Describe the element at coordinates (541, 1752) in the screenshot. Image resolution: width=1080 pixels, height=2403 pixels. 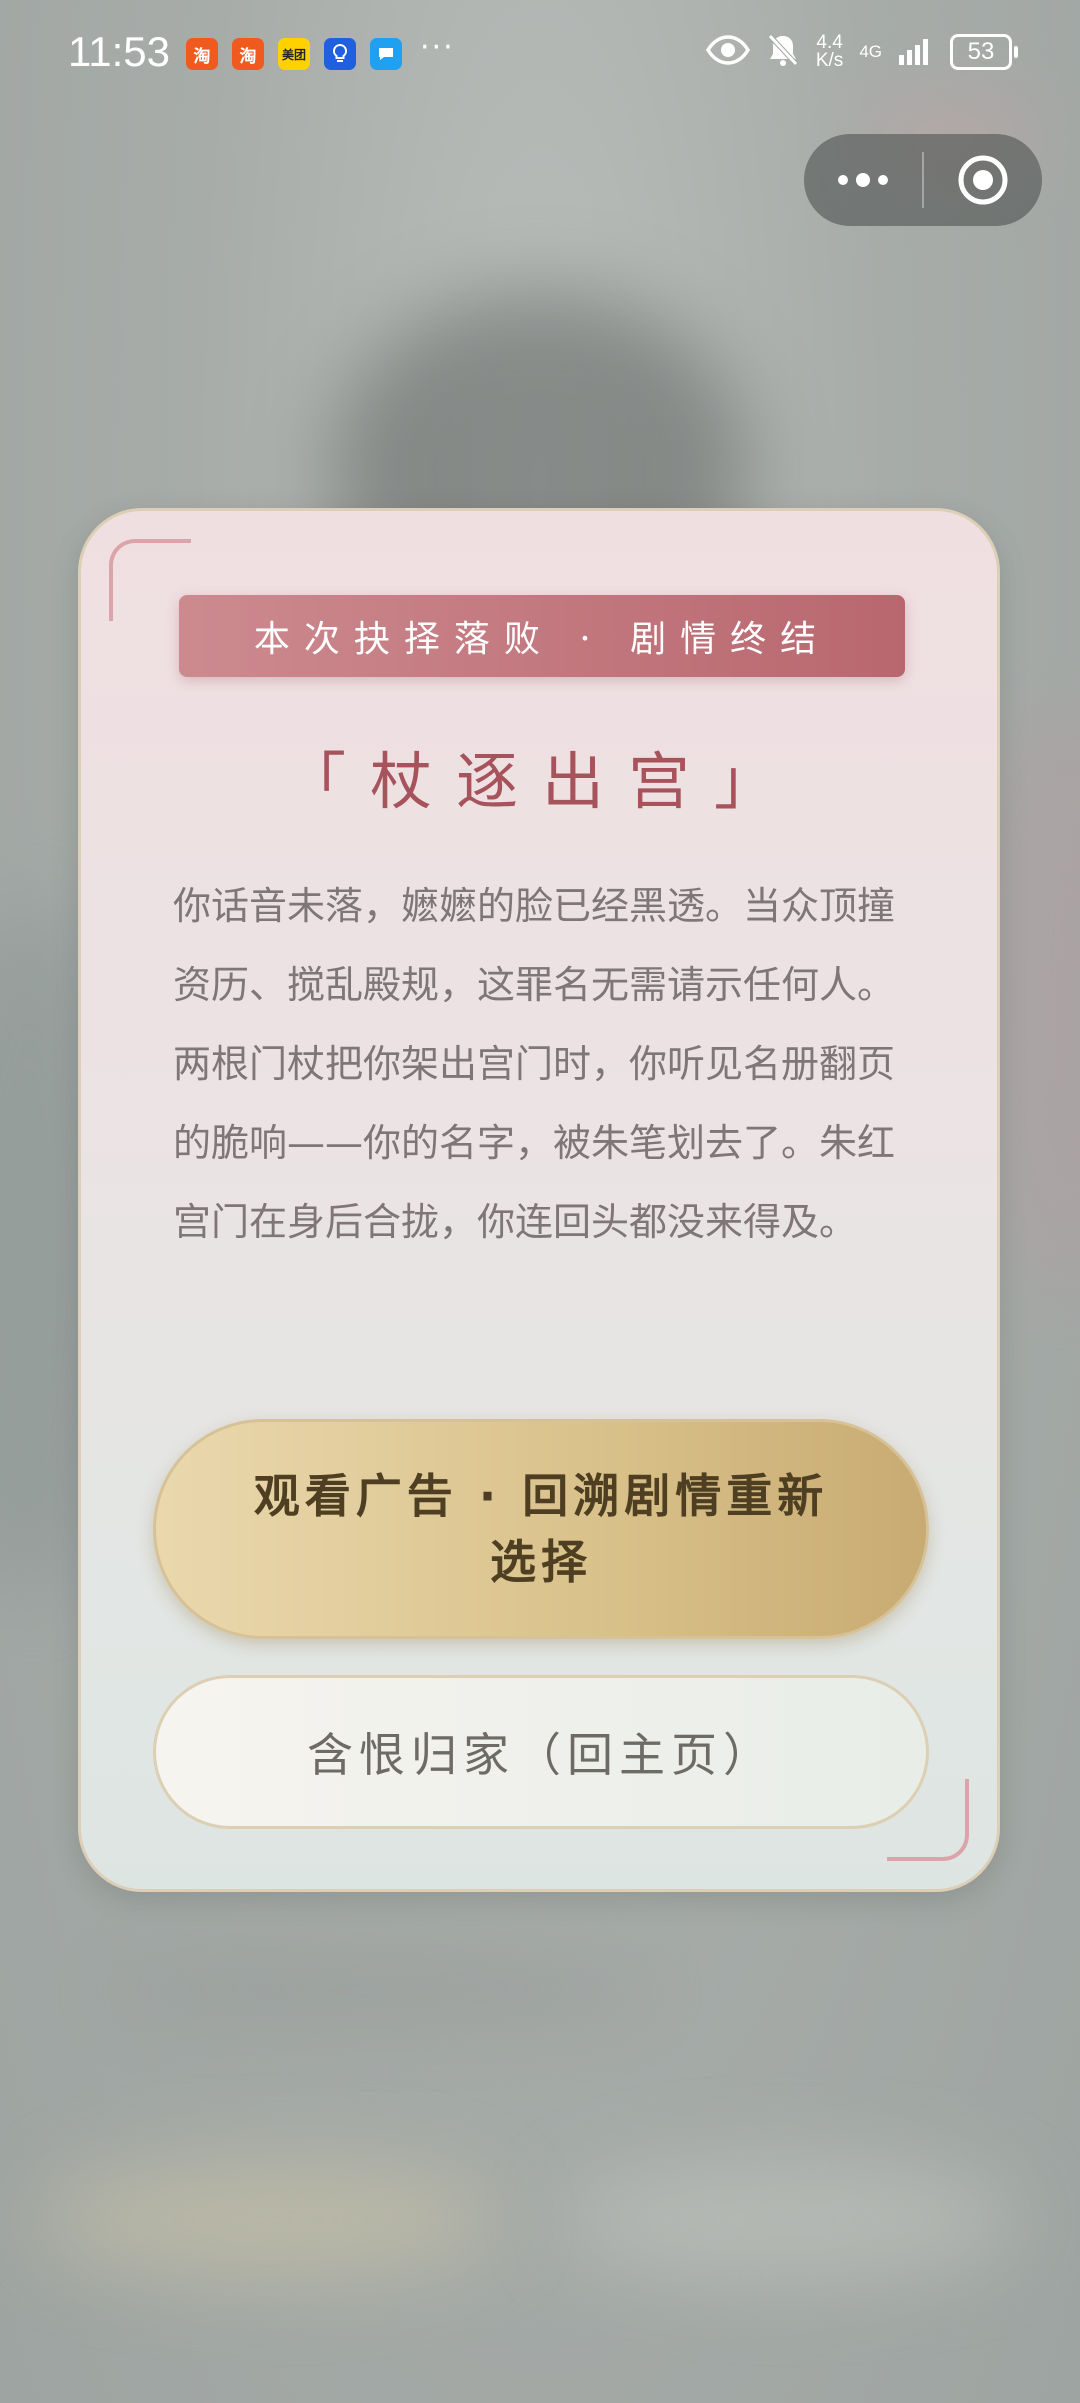
I see `return-home-button: 含恨归家（回主页）` at that location.